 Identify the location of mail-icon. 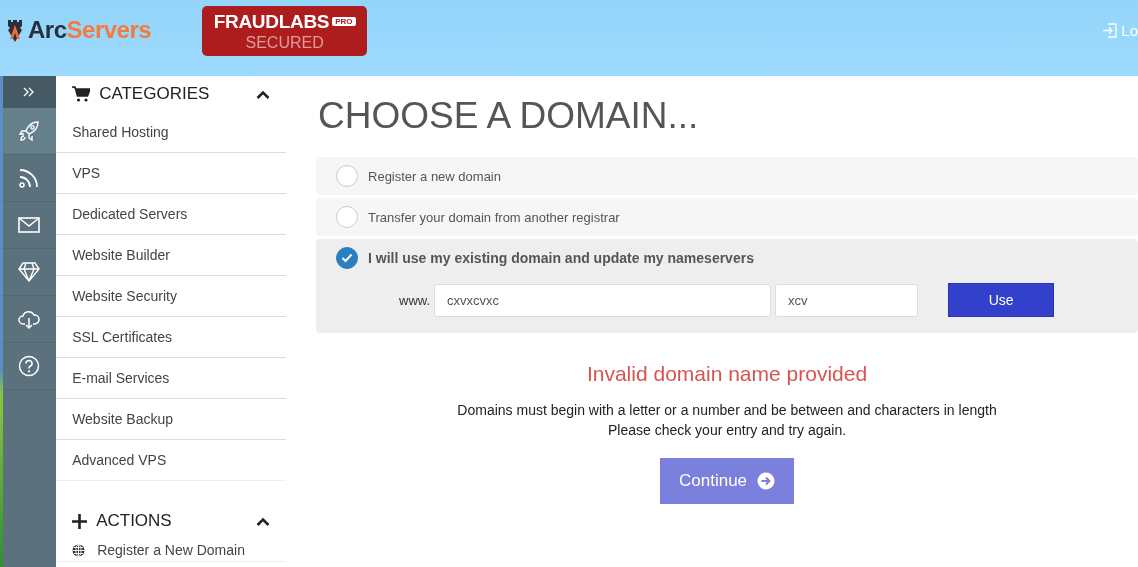
(29, 225).